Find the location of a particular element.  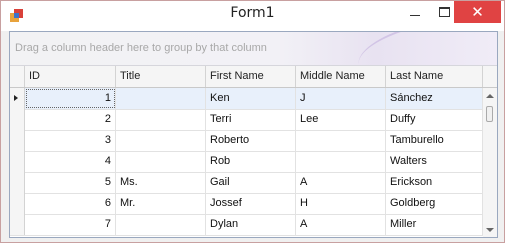

header-filler is located at coordinates (490, 76).